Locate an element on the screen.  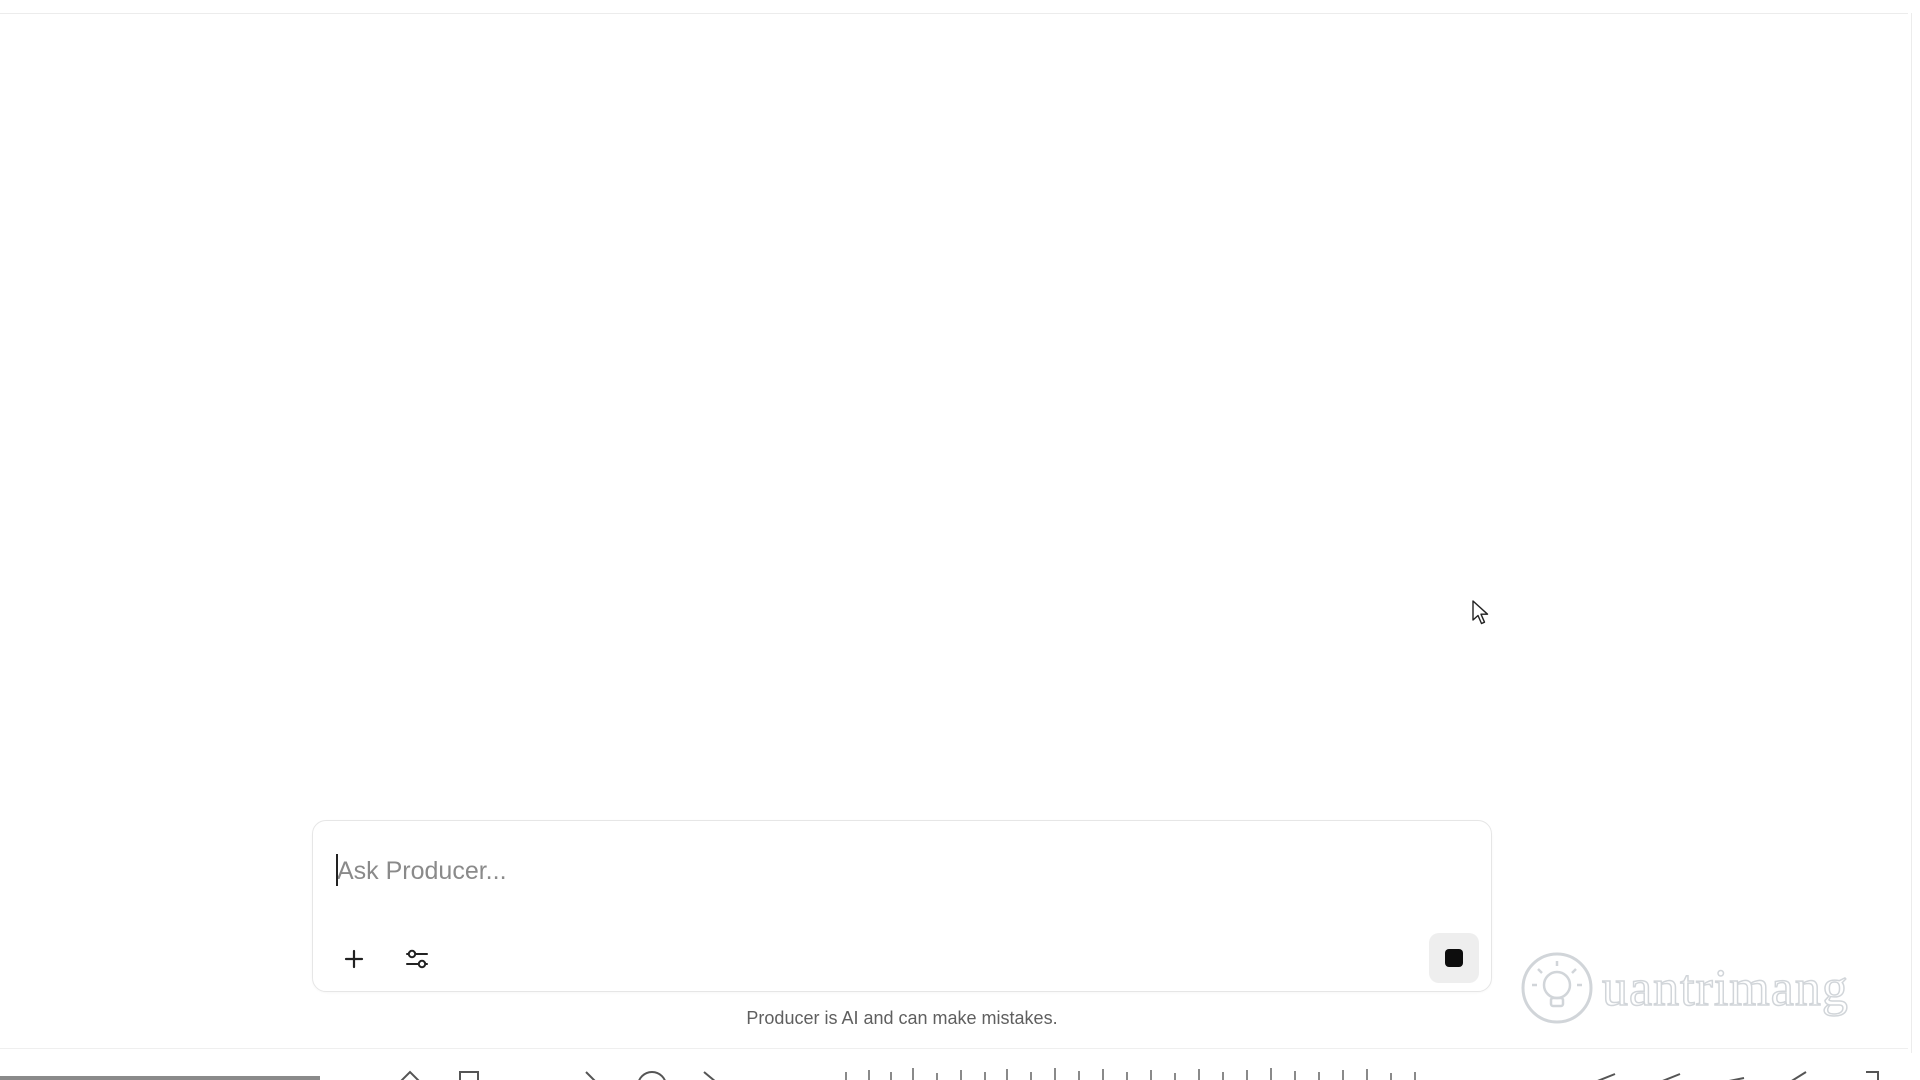
stop-generation-button is located at coordinates (1454, 958).